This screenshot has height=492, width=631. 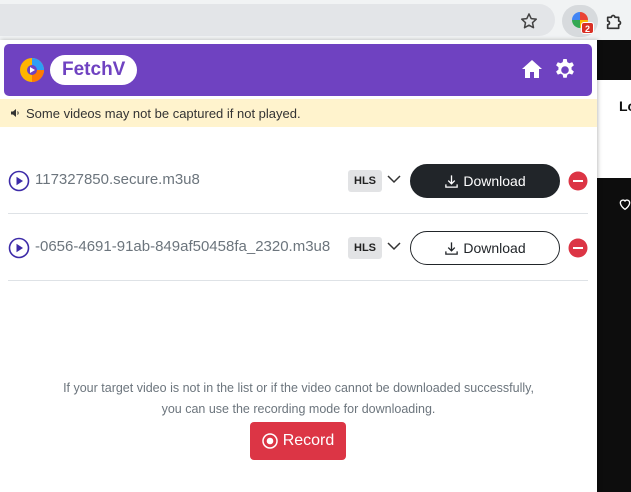 What do you see at coordinates (277, 20) in the screenshot?
I see `address-bar` at bounding box center [277, 20].